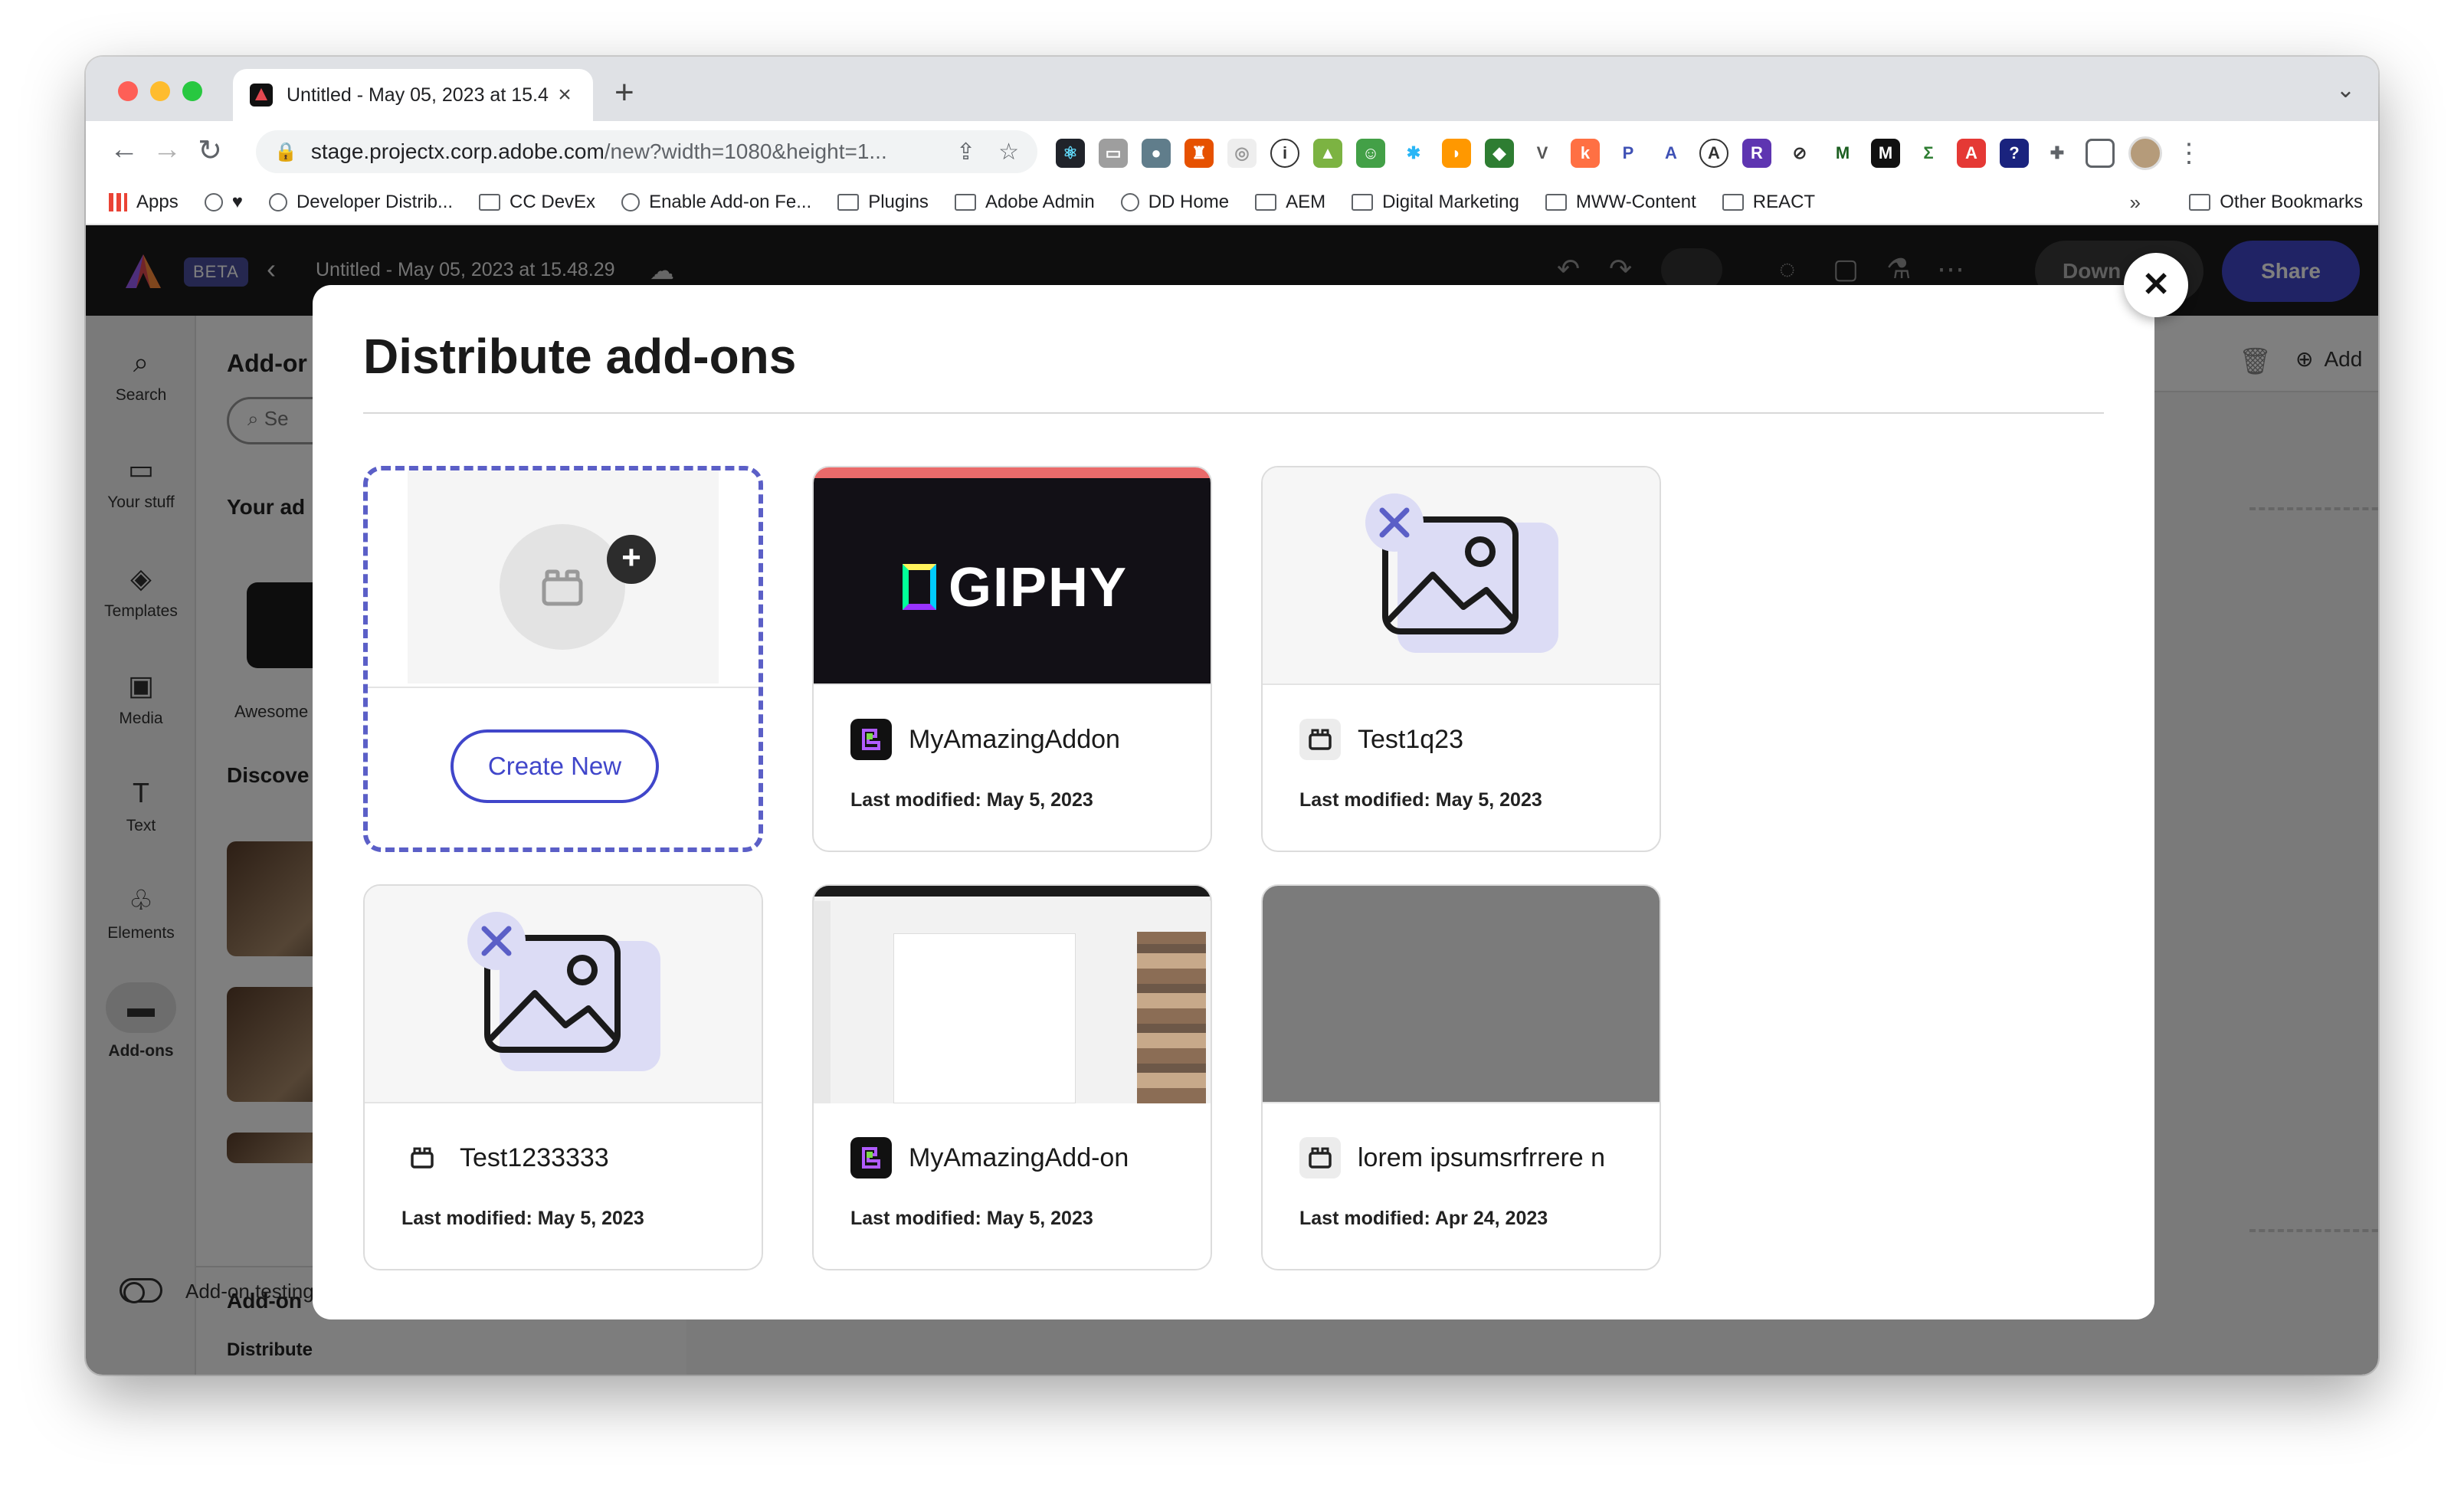  I want to click on addon-card: Test1233333 Last modified: May 5, 2023, so click(563, 1077).